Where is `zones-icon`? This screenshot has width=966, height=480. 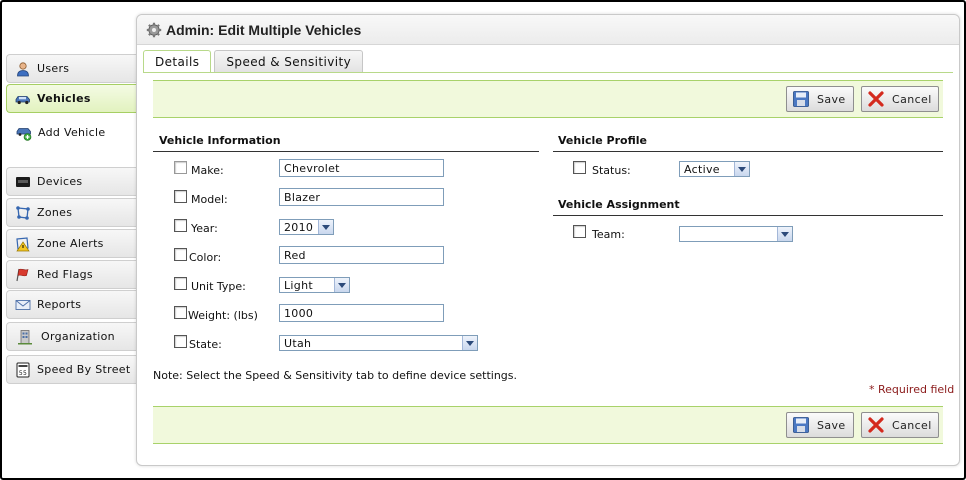 zones-icon is located at coordinates (23, 213).